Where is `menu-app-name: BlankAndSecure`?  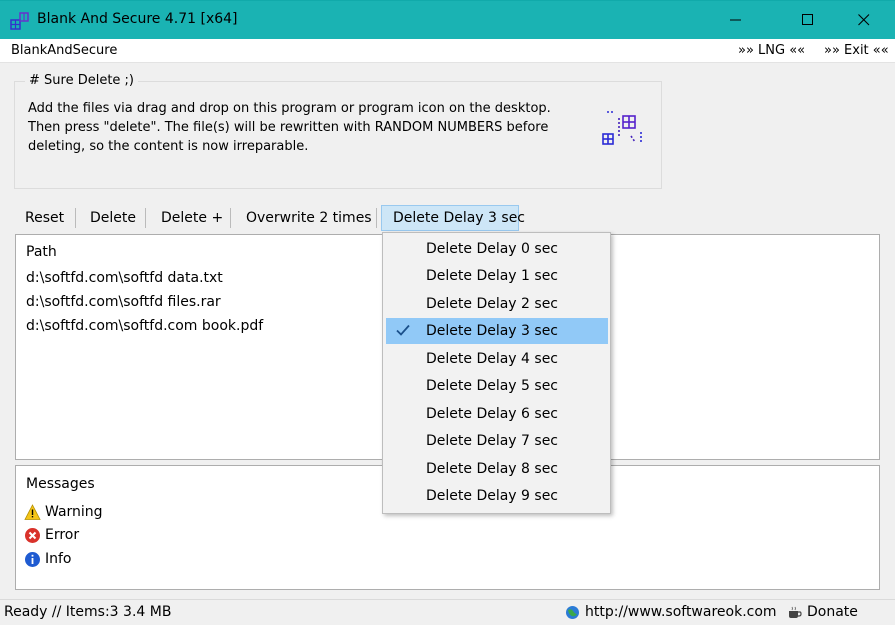 menu-app-name: BlankAndSecure is located at coordinates (64, 50).